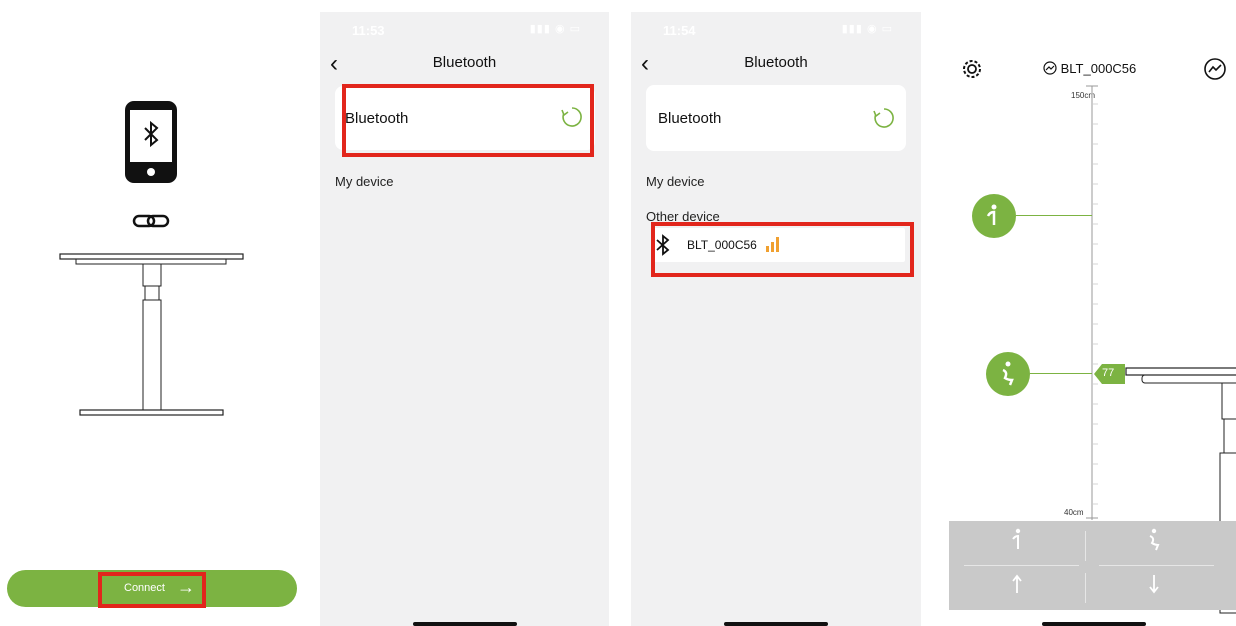 Image resolution: width=1236 pixels, height=626 pixels. I want to click on scale-bottom-label: 40cm, so click(1074, 512).